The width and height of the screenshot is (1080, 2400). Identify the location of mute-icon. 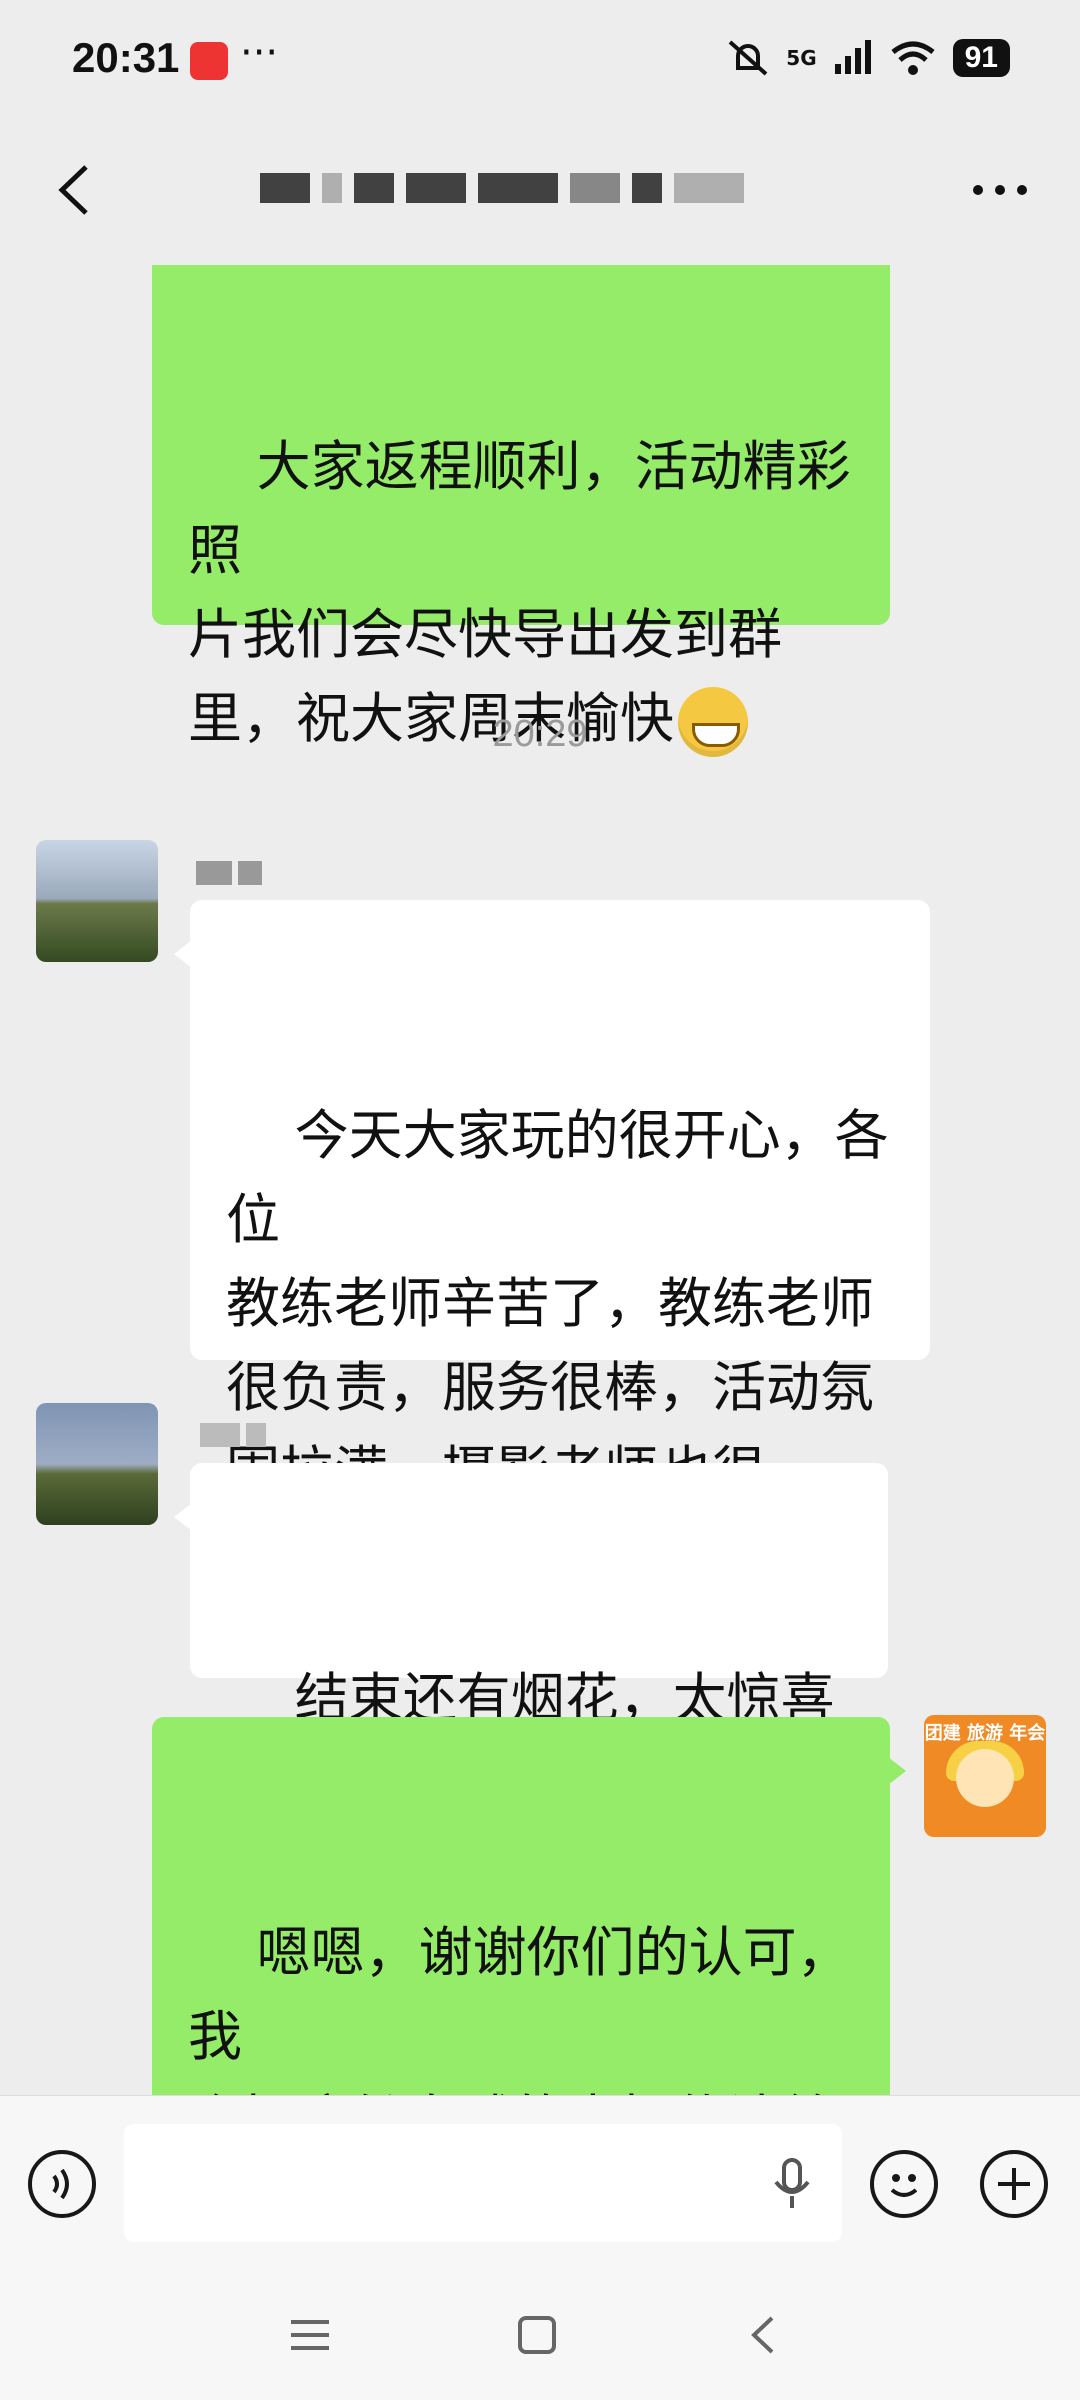
(748, 58).